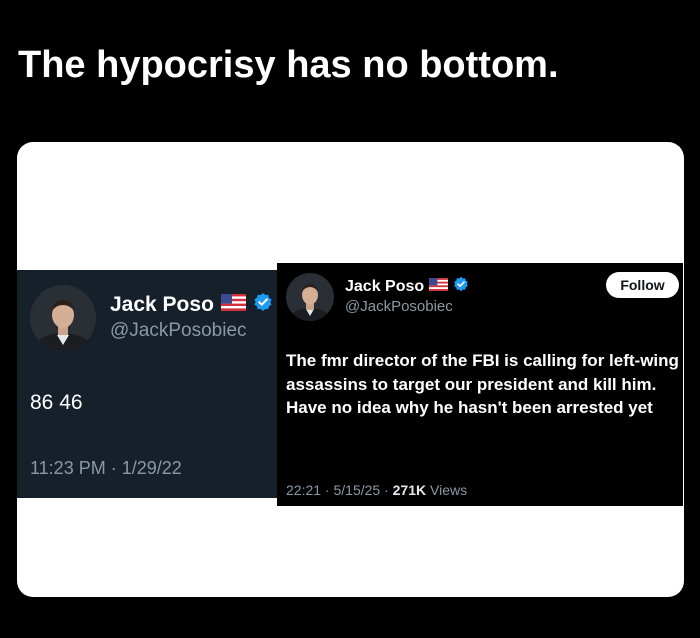 The image size is (700, 638). What do you see at coordinates (447, 490) in the screenshot?
I see `views-label: Views` at bounding box center [447, 490].